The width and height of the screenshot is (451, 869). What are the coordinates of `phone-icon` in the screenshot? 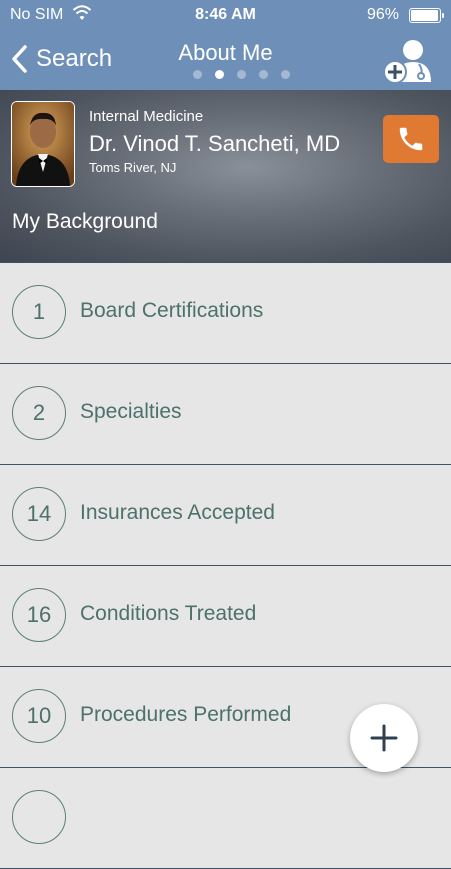 It's located at (411, 139).